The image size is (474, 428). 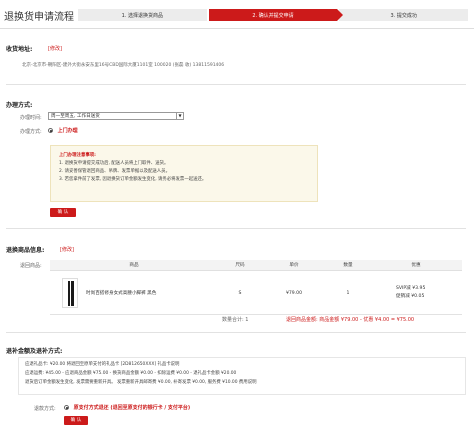 What do you see at coordinates (114, 163) in the screenshot?
I see `notice-line: 1. 退换货申请提交成功后, 配送人员将上门取件、送货。` at bounding box center [114, 163].